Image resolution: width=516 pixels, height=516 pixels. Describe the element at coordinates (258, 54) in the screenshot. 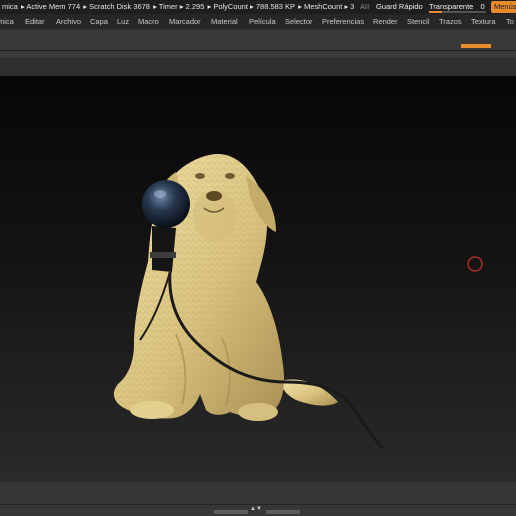

I see `toolbar-strip` at that location.